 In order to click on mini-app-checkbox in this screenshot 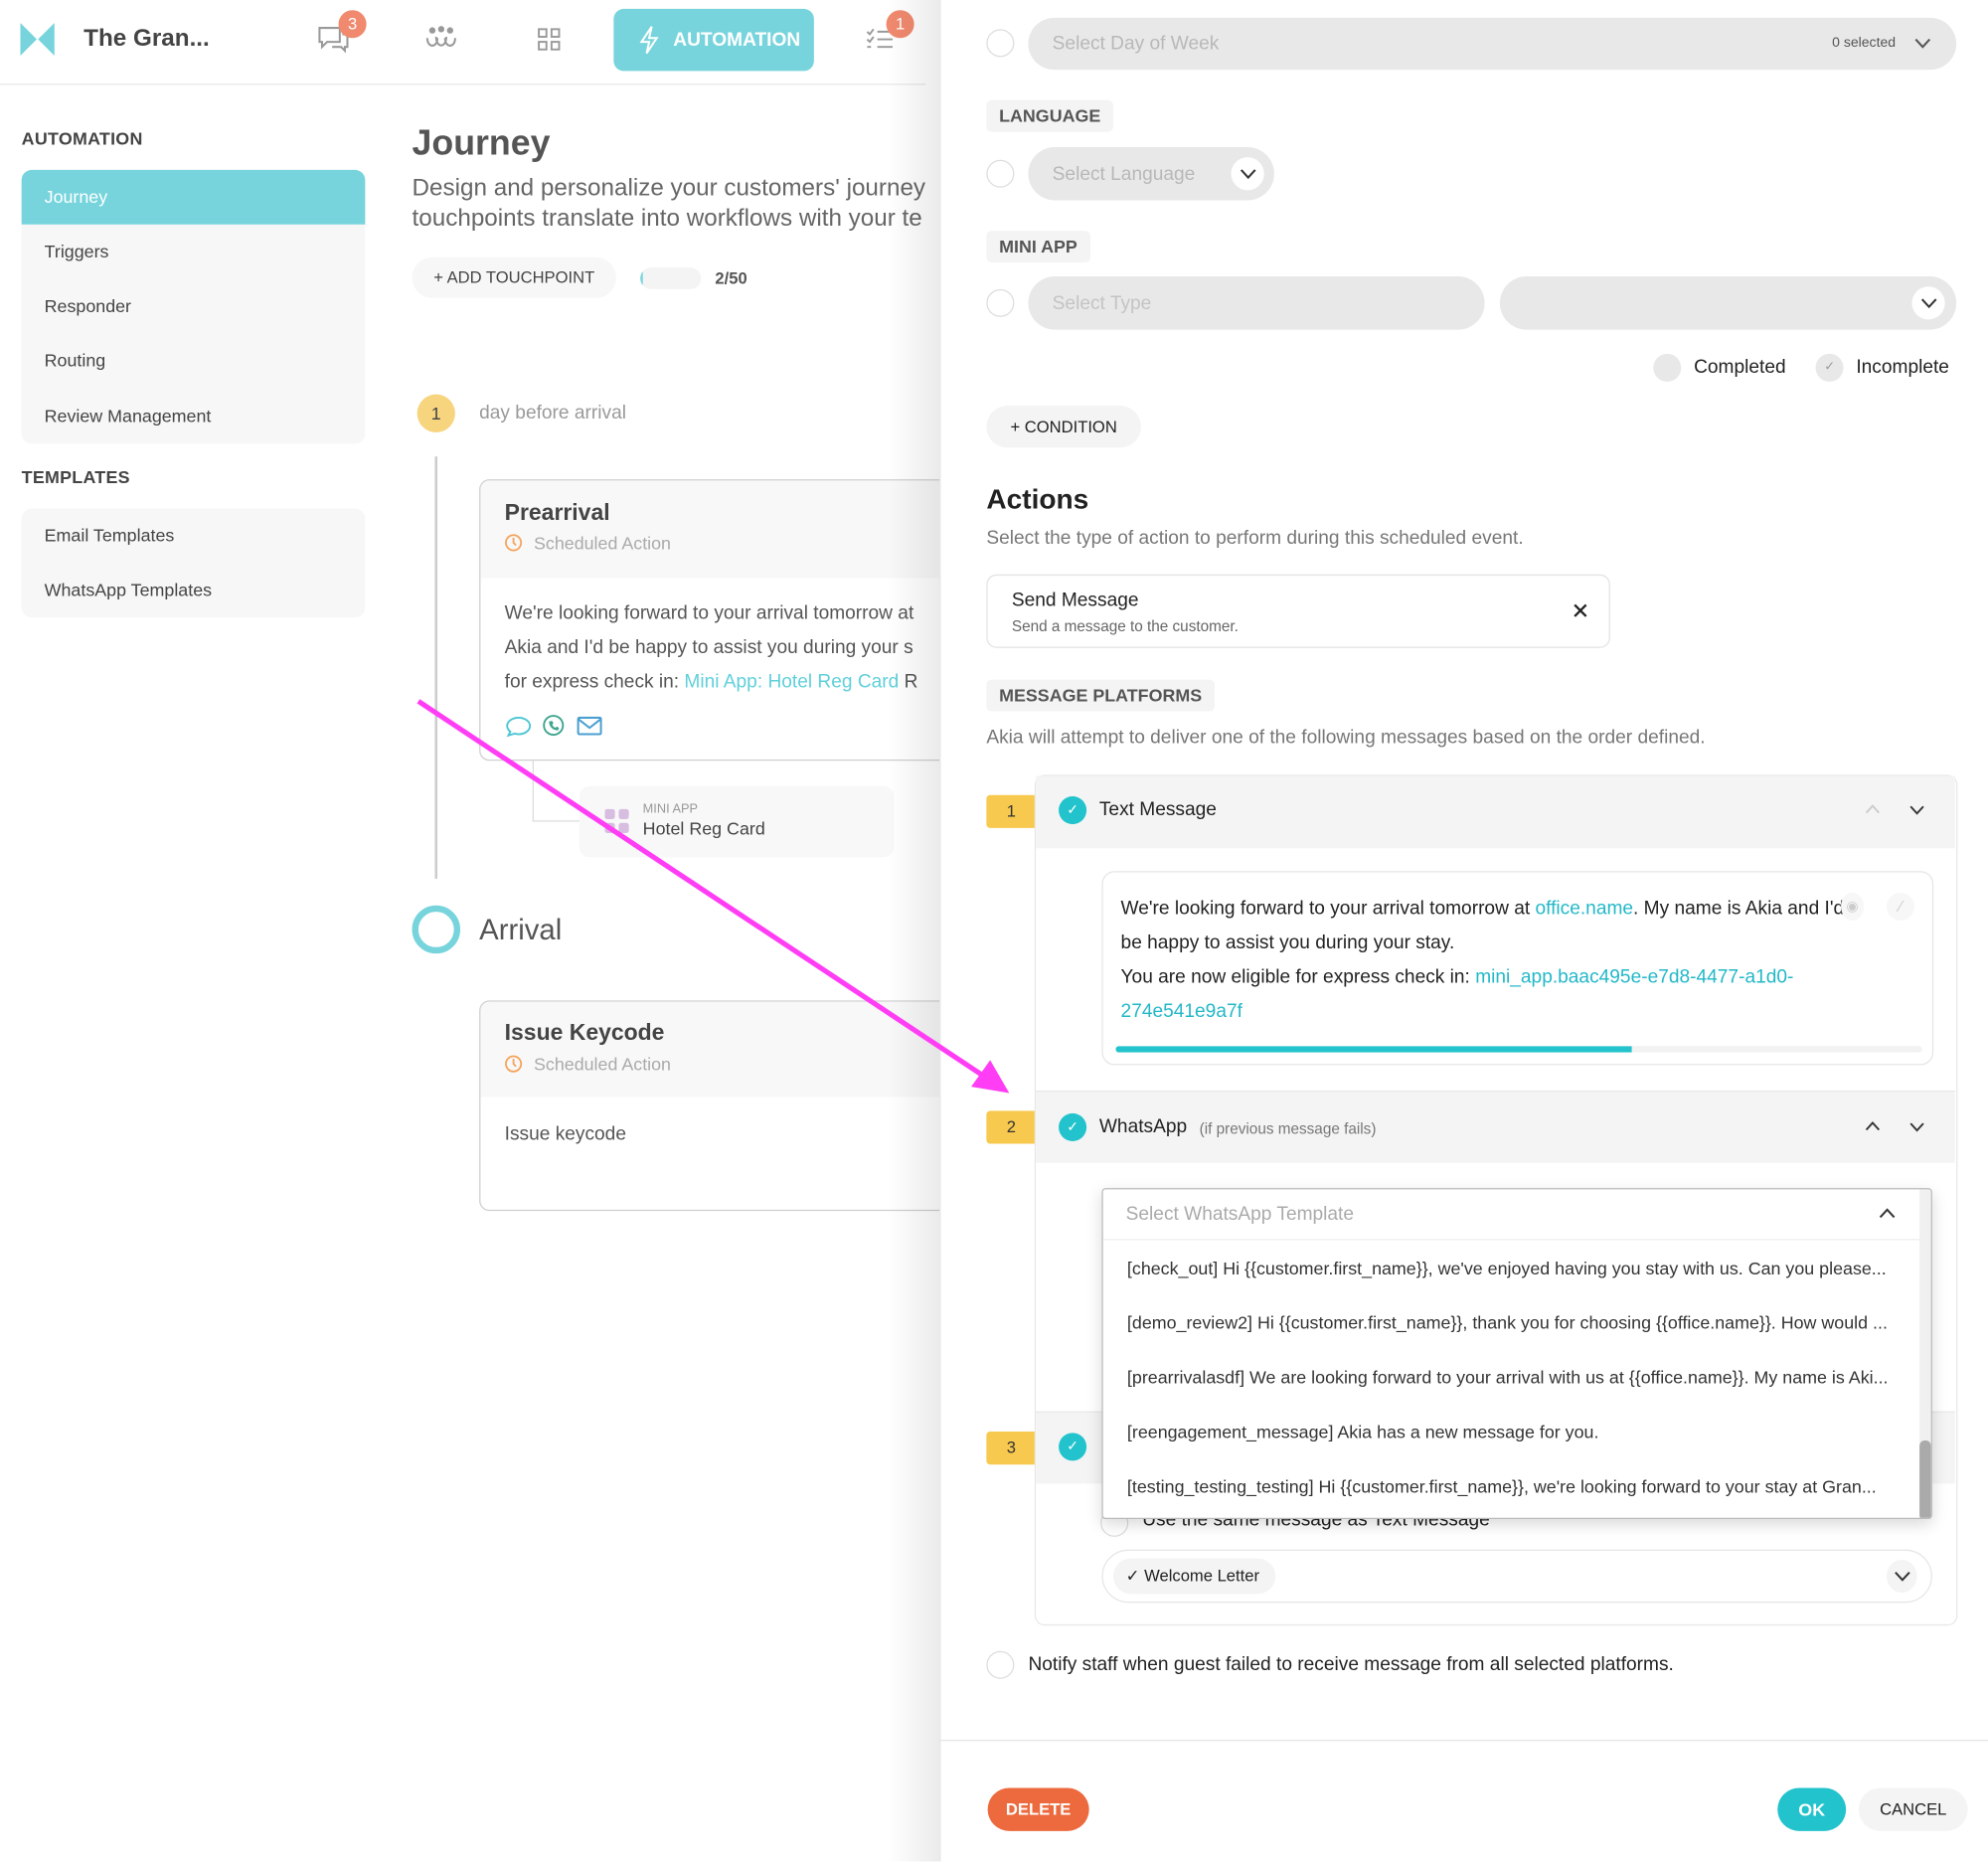, I will do `click(1000, 303)`.